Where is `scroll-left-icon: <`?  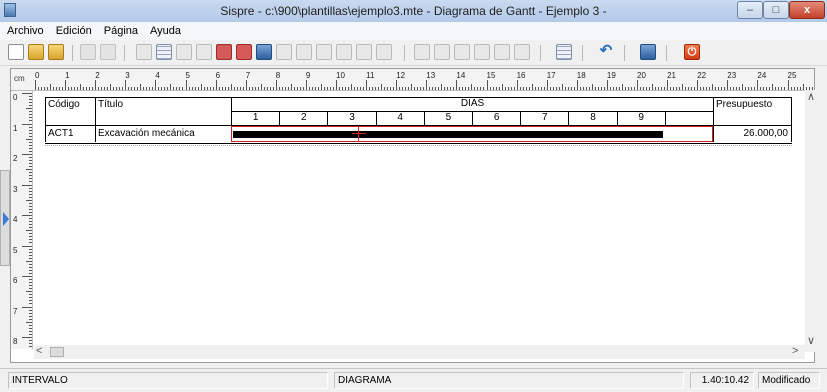
scroll-left-icon: < is located at coordinates (39, 351).